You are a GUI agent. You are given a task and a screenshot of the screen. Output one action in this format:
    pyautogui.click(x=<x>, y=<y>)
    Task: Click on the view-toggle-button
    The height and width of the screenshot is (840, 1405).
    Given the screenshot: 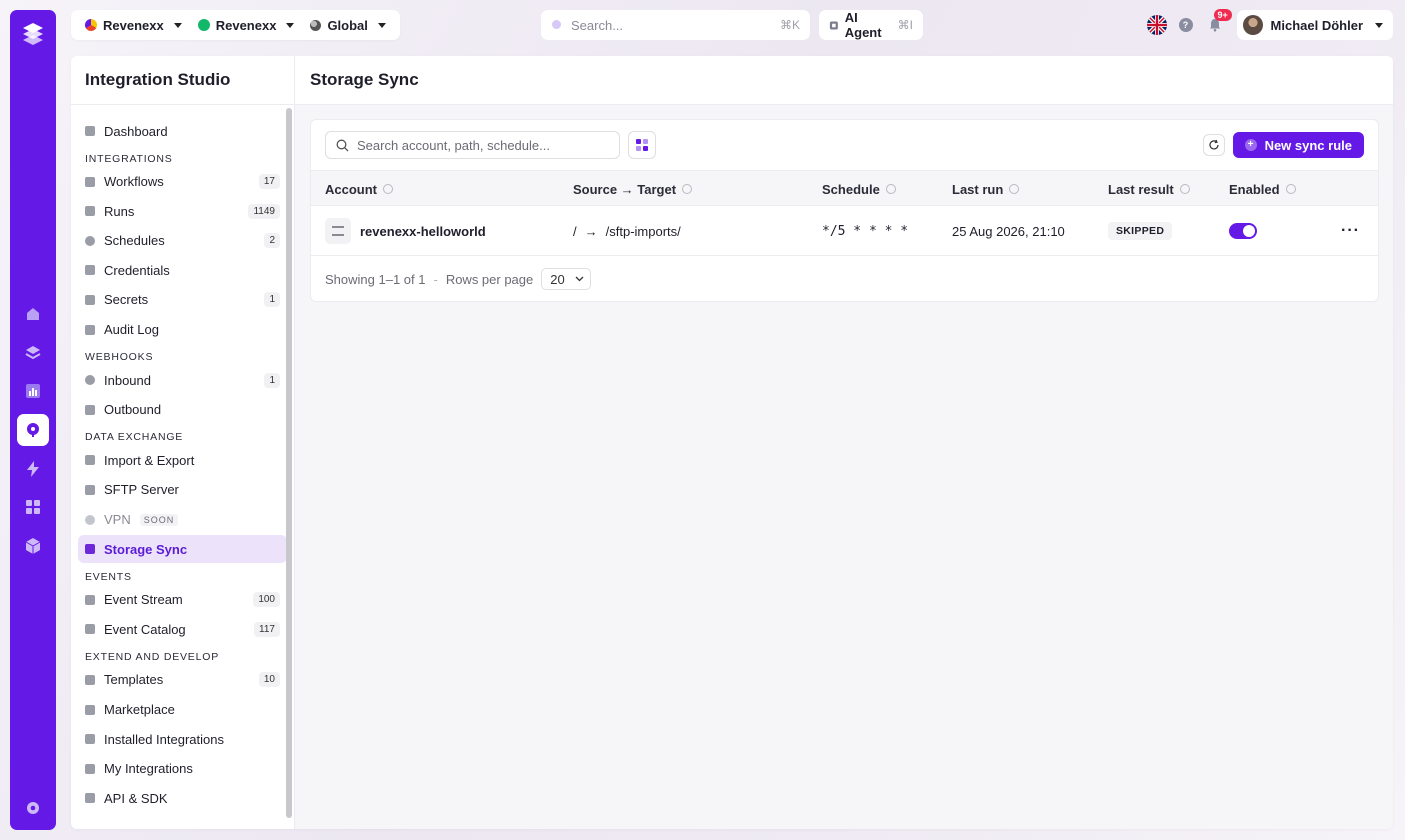 What is the action you would take?
    pyautogui.click(x=642, y=145)
    